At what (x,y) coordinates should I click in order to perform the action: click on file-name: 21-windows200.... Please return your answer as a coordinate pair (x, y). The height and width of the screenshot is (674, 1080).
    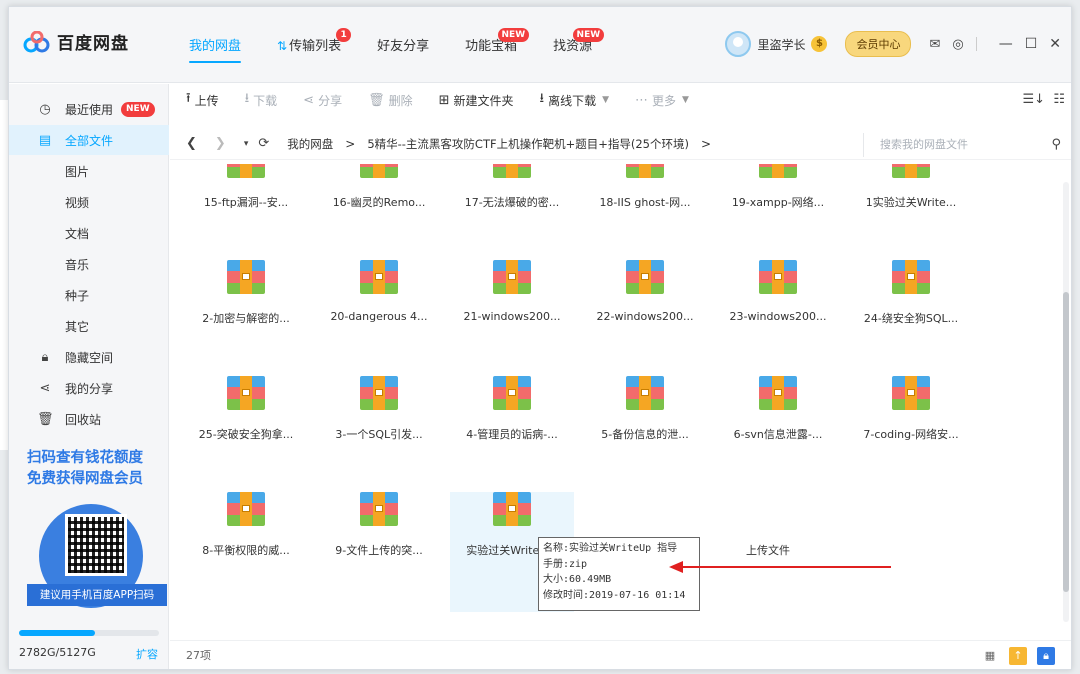
    Looking at the image, I should click on (512, 316).